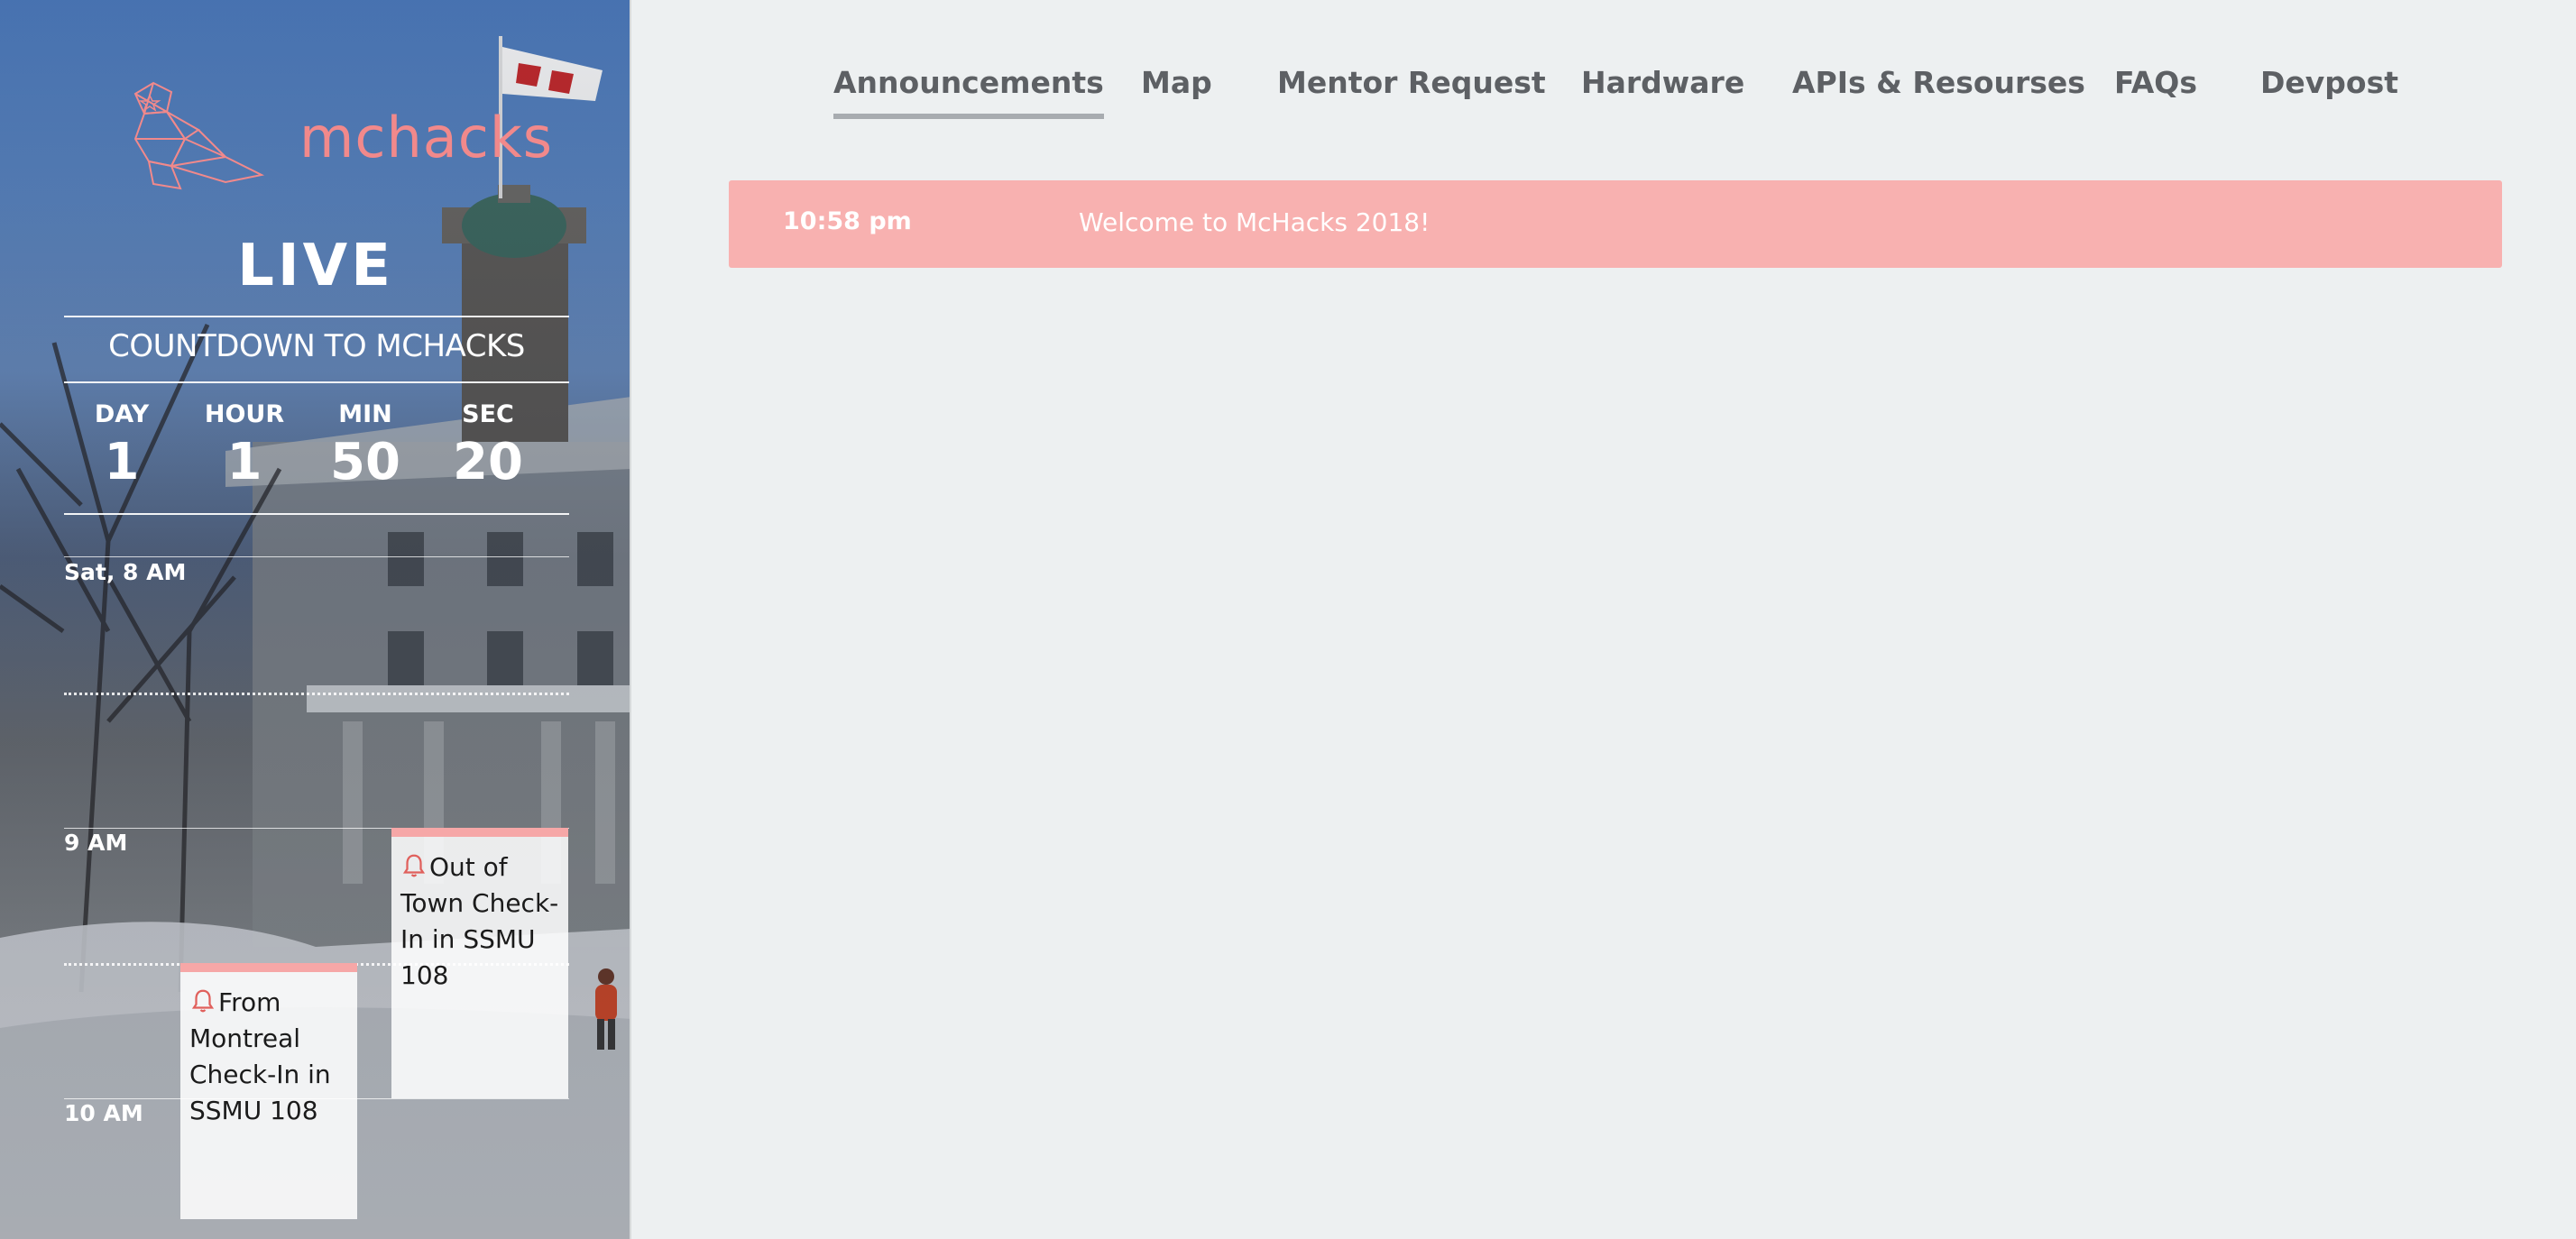 This screenshot has height=1239, width=2576. What do you see at coordinates (315, 266) in the screenshot?
I see `live-heading: LIVE` at bounding box center [315, 266].